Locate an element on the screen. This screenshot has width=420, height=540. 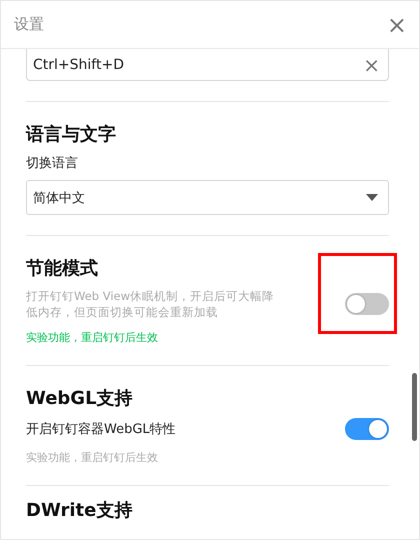
section-heading: 语言与文字 is located at coordinates (71, 134).